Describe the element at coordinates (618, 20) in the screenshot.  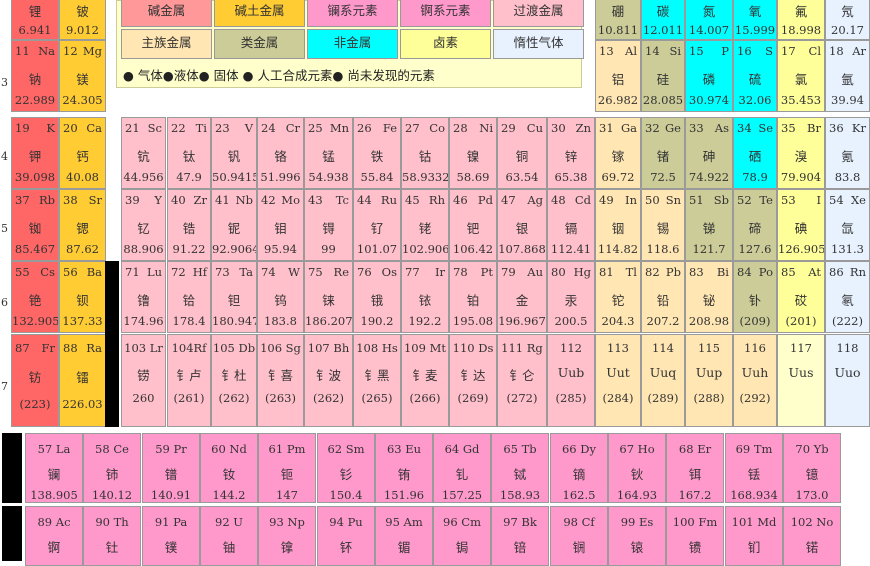
I see `element-cell: 硼 10.811` at that location.